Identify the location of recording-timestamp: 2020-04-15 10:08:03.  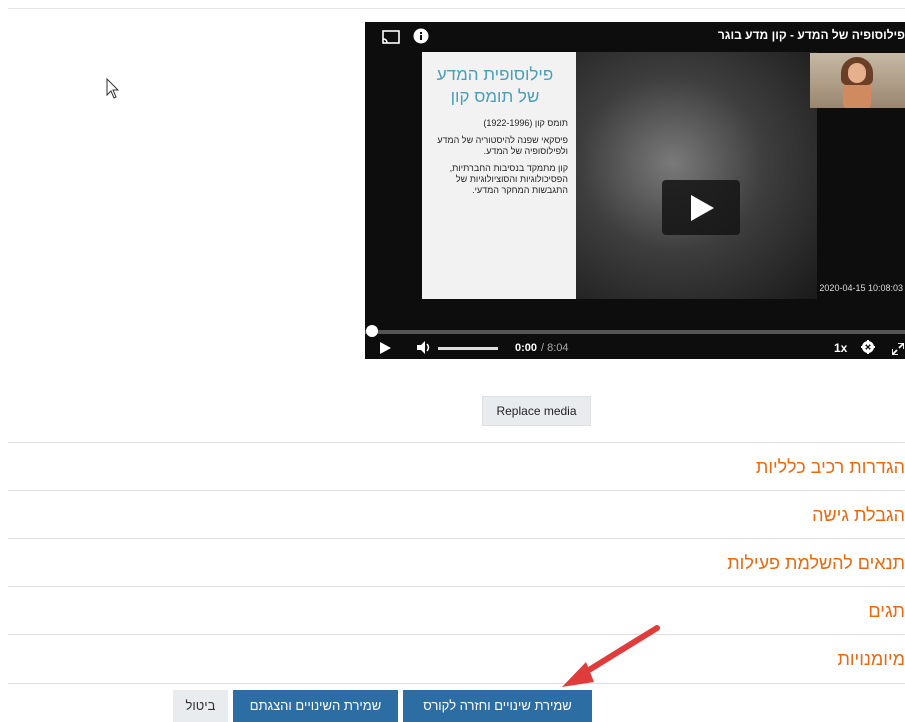
(861, 288).